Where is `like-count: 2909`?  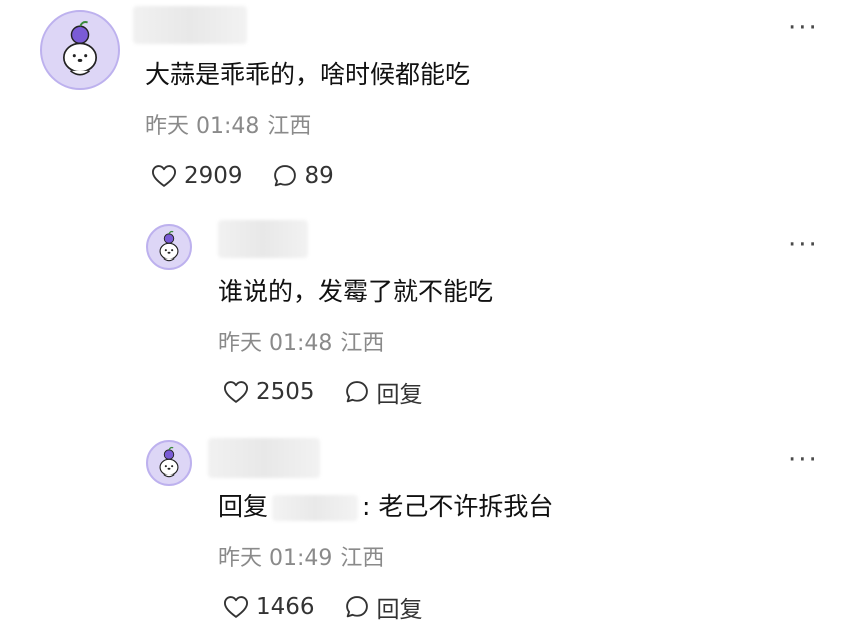
like-count: 2909 is located at coordinates (213, 176).